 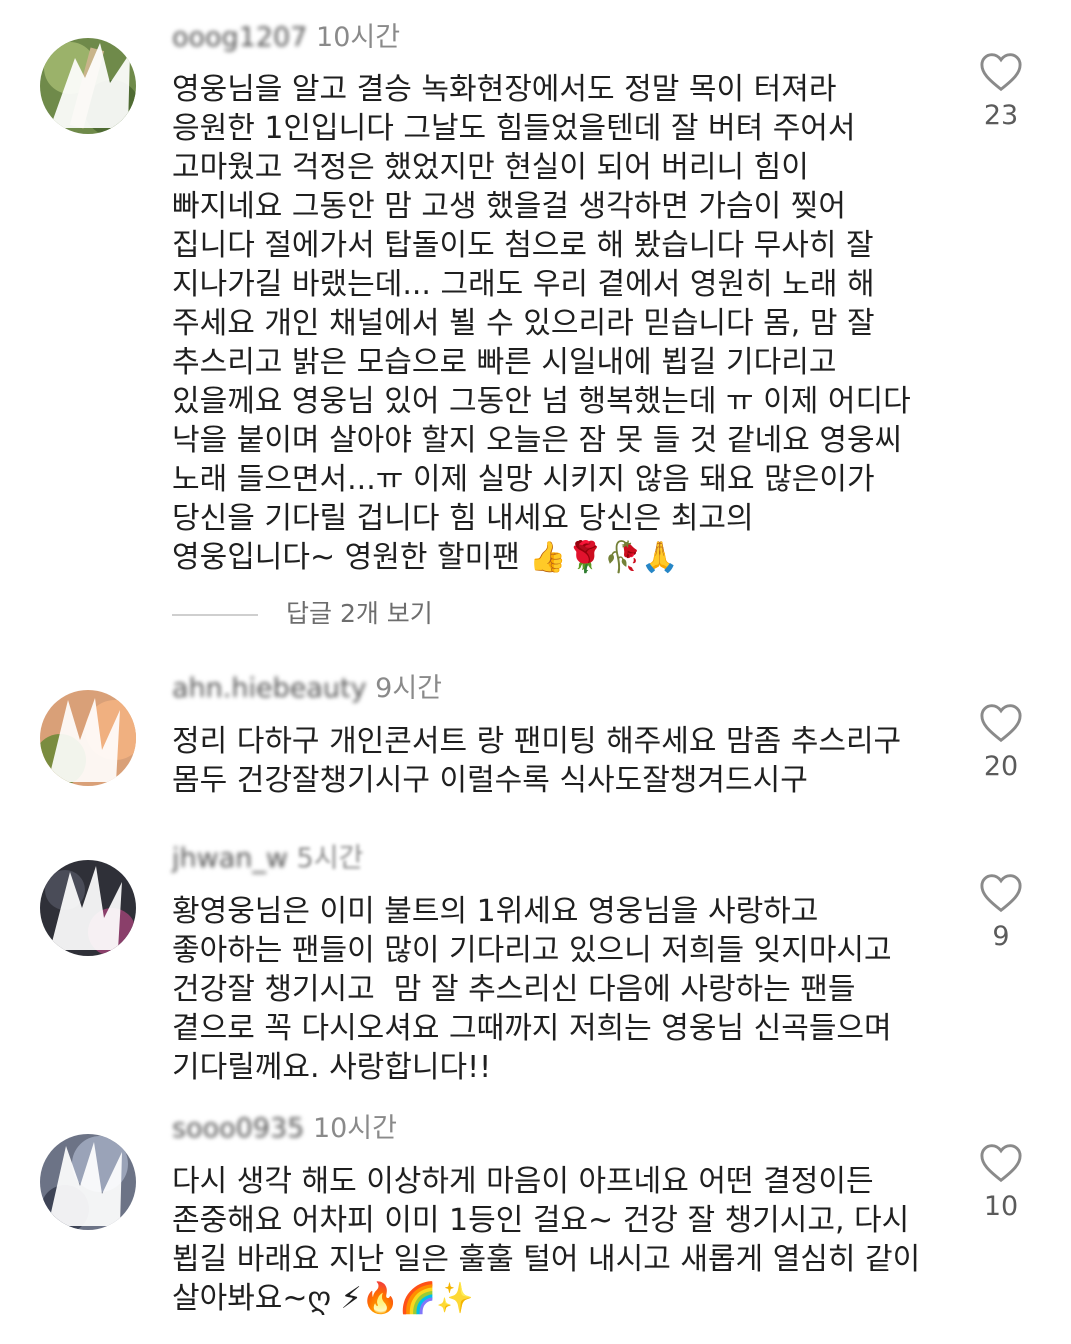 I want to click on username: jhwan_w, so click(x=230, y=858).